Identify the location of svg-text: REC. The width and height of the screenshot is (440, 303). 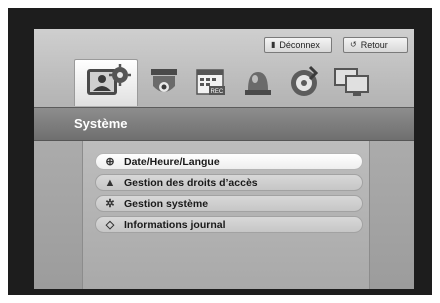
(217, 92).